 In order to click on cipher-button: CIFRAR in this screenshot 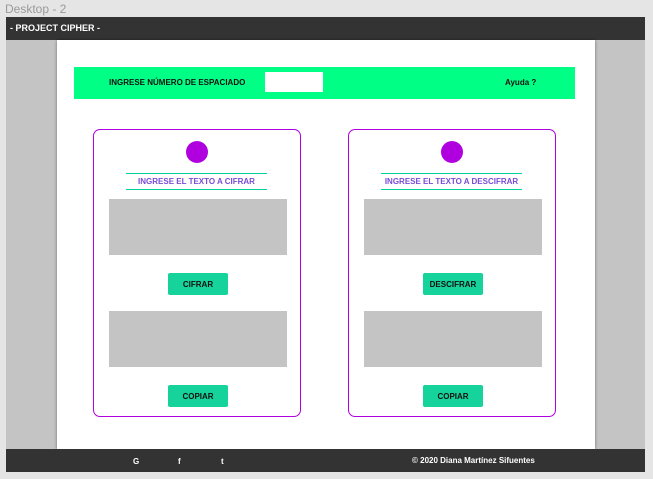, I will do `click(198, 284)`.